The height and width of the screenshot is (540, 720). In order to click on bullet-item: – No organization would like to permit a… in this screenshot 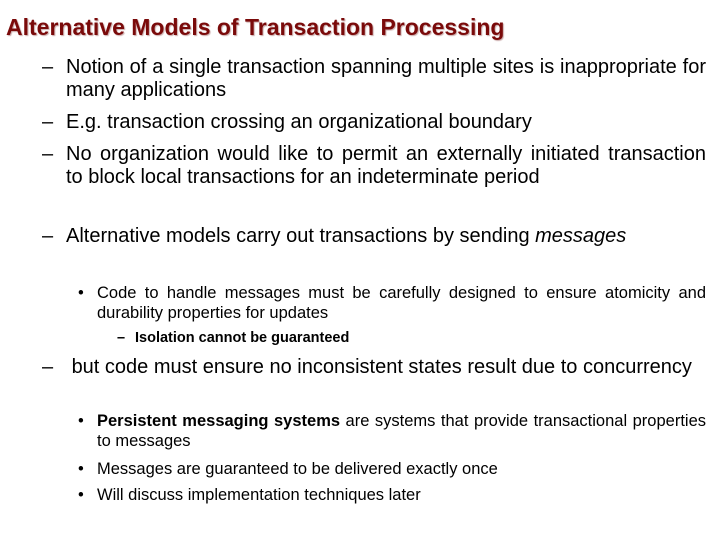, I will do `click(374, 166)`.